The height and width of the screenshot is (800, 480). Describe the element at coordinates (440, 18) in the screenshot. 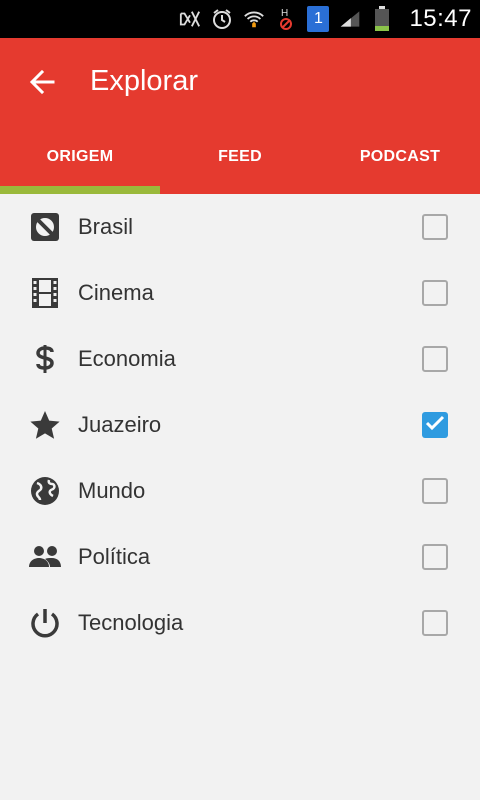

I see `status-time: 15:47` at that location.